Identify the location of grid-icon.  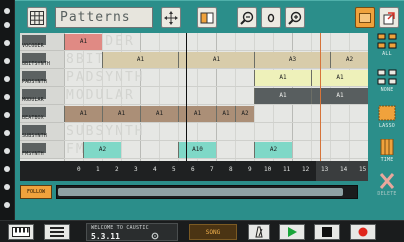
(37, 17).